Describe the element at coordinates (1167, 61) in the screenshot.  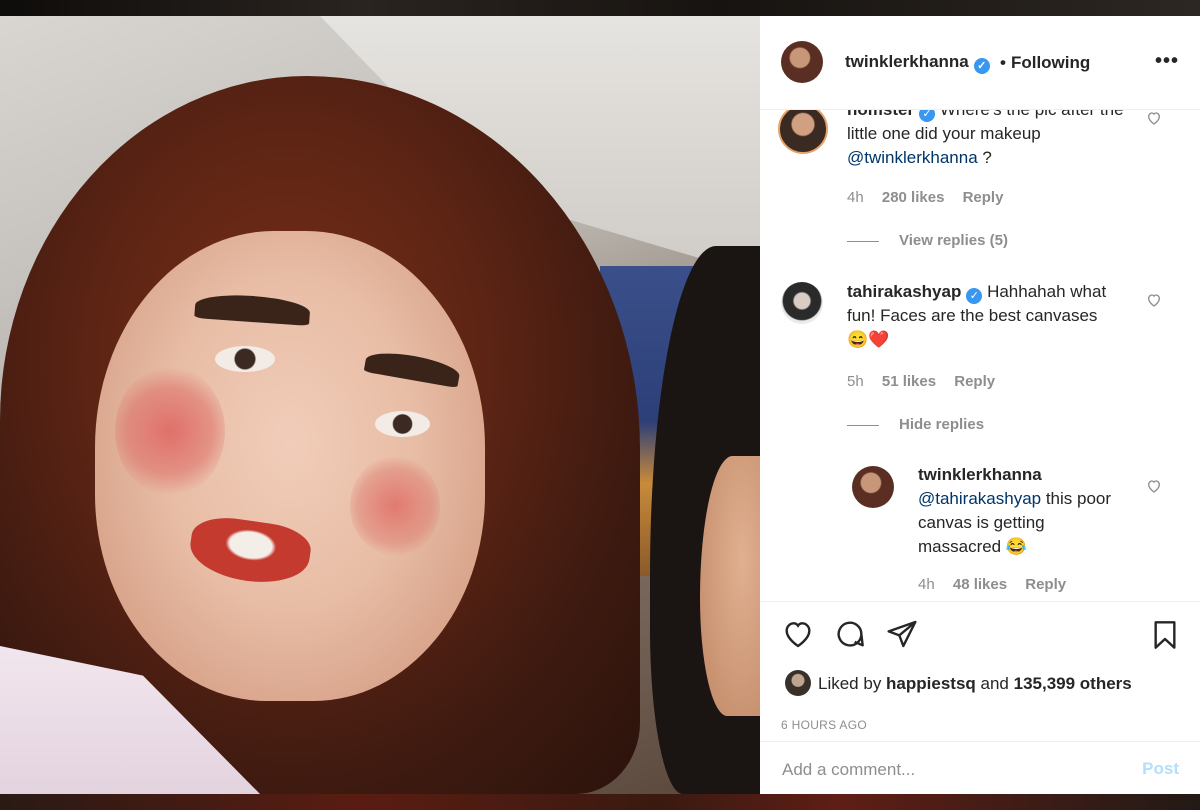
I see `more-icon: •••` at that location.